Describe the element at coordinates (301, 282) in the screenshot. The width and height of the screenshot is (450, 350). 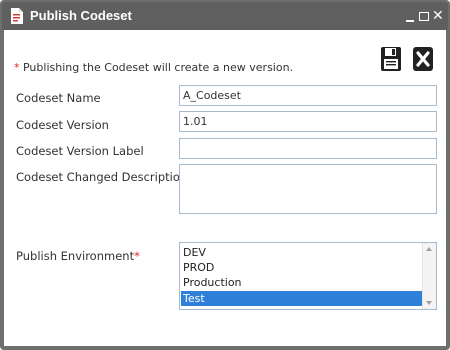
I see `environment-option-production: Production` at that location.